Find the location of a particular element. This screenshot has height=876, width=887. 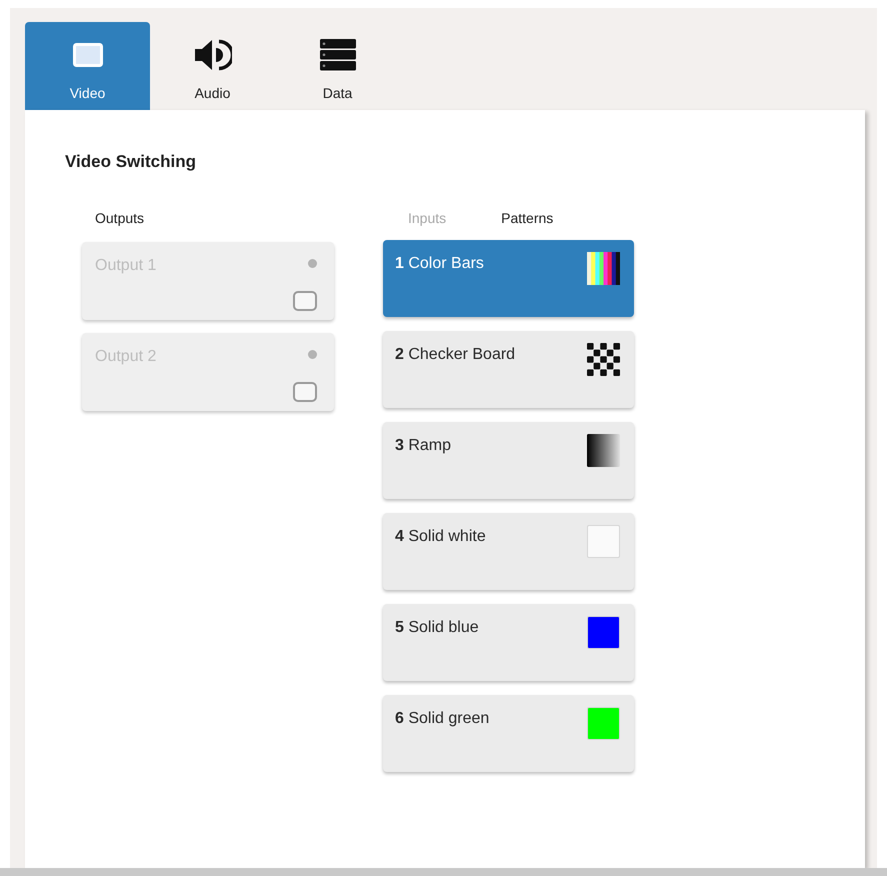

source-tab: Patterns is located at coordinates (527, 218).